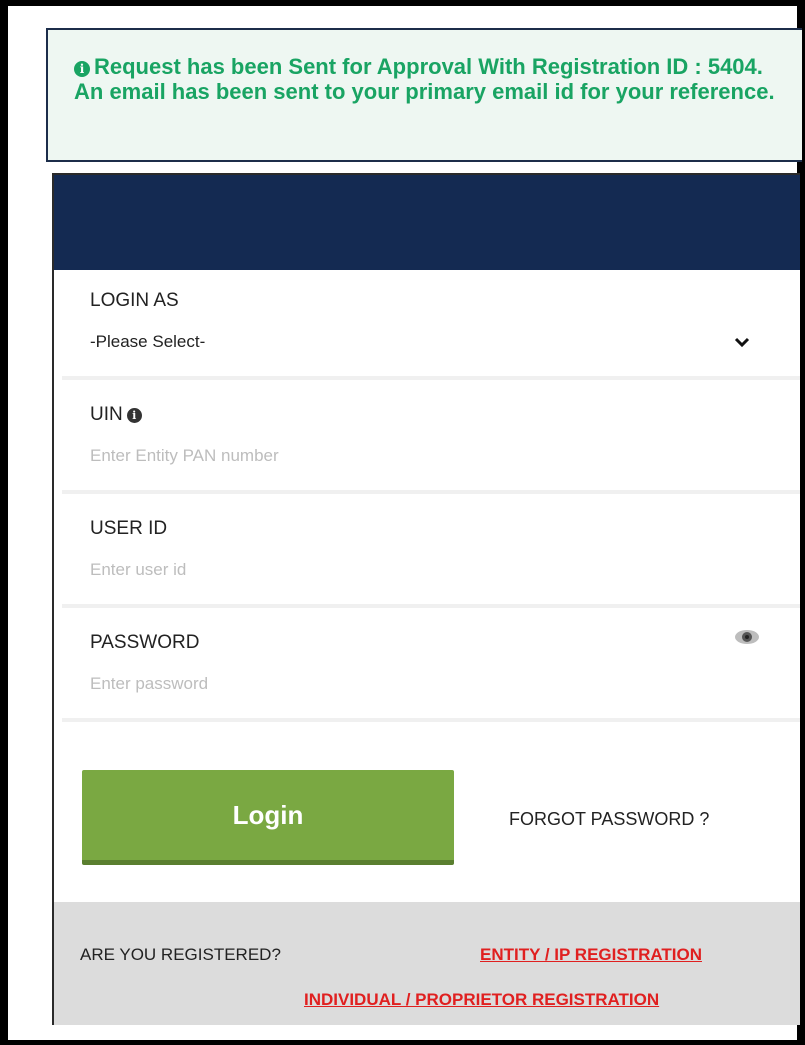 The width and height of the screenshot is (805, 1045). What do you see at coordinates (147, 342) in the screenshot?
I see `login-as-select: -Please Select-` at bounding box center [147, 342].